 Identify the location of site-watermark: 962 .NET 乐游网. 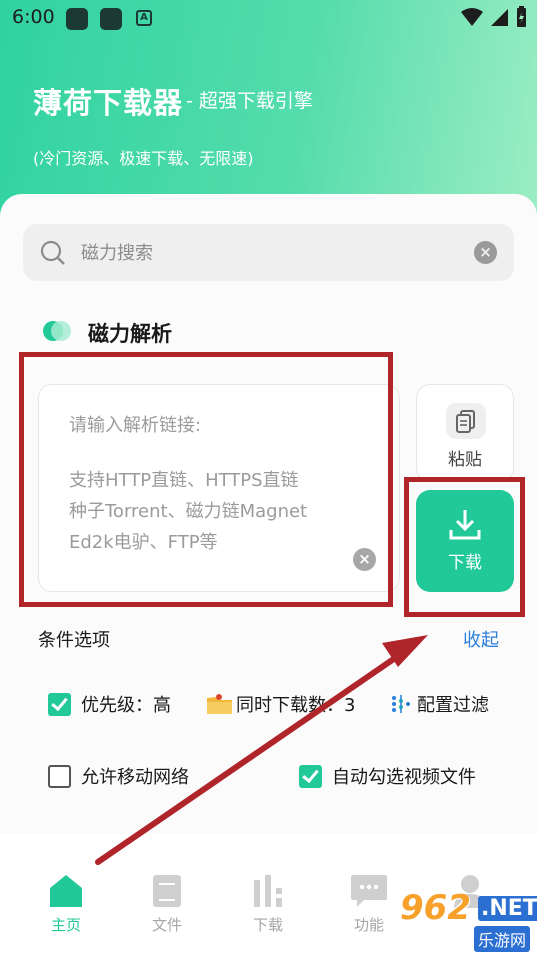
(468, 921).